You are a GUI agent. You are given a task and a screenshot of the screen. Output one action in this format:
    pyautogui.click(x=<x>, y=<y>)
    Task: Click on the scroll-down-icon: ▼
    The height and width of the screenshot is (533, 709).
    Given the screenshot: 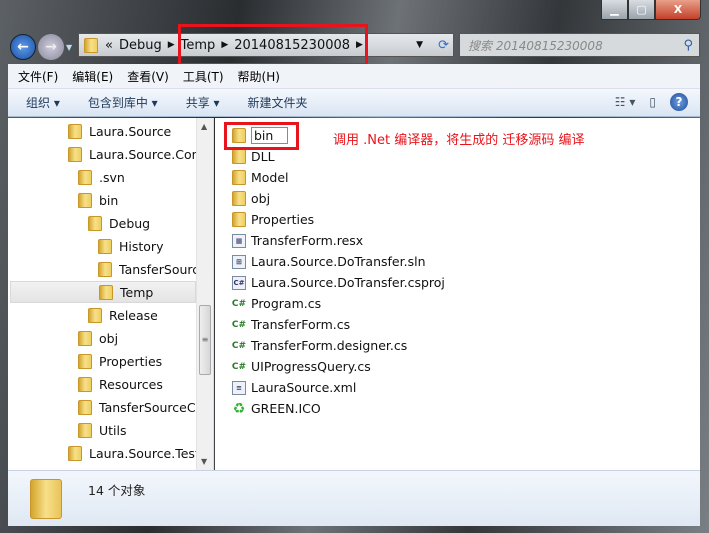 What is the action you would take?
    pyautogui.click(x=204, y=461)
    